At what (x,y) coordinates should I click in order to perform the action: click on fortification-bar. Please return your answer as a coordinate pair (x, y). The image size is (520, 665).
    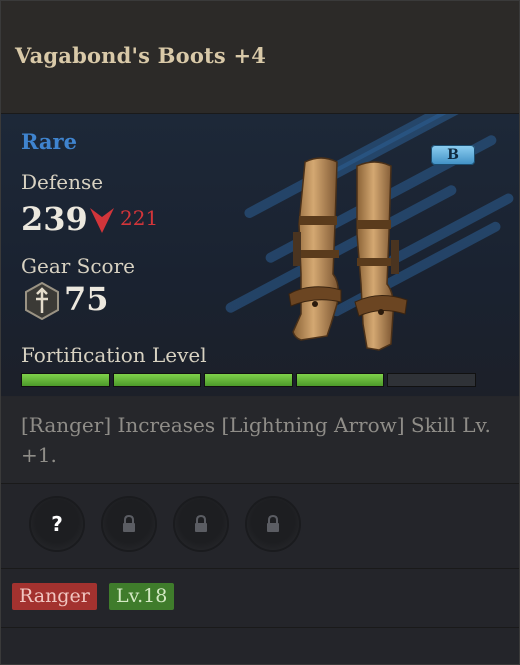
    Looking at the image, I should click on (248, 380).